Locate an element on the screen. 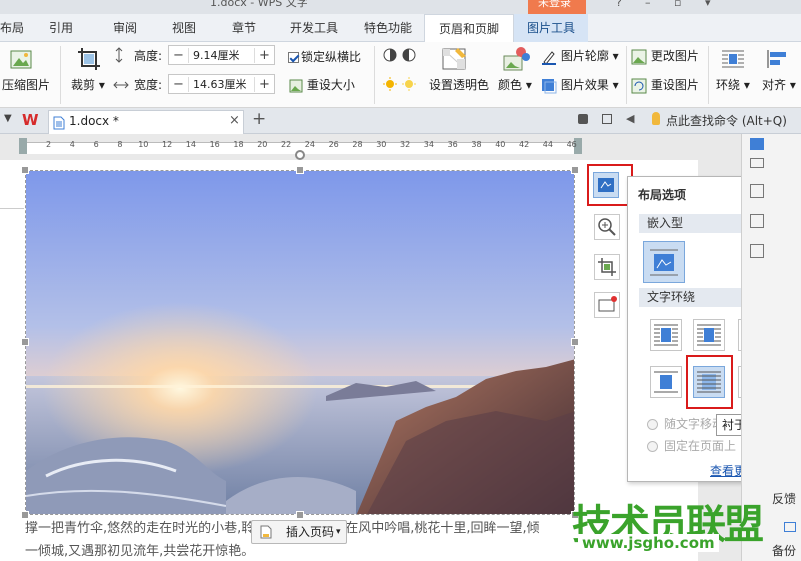 The width and height of the screenshot is (801, 561). tab-header-footer: 页眉和页脚 is located at coordinates (469, 28).